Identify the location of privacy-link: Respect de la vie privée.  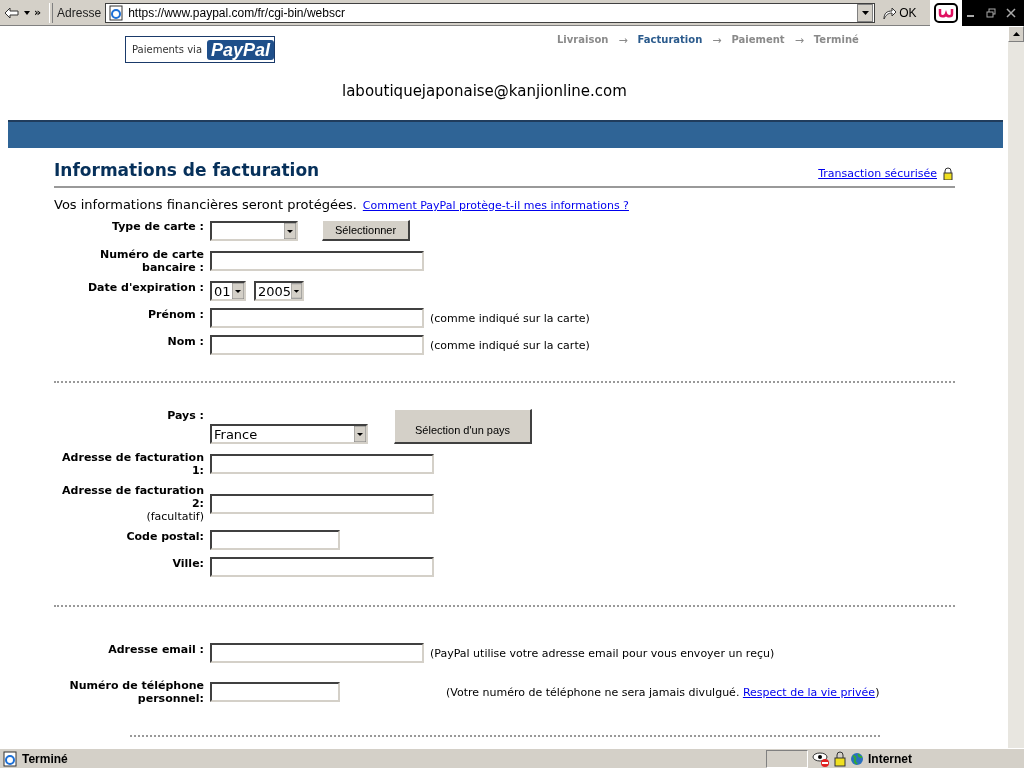
(809, 692).